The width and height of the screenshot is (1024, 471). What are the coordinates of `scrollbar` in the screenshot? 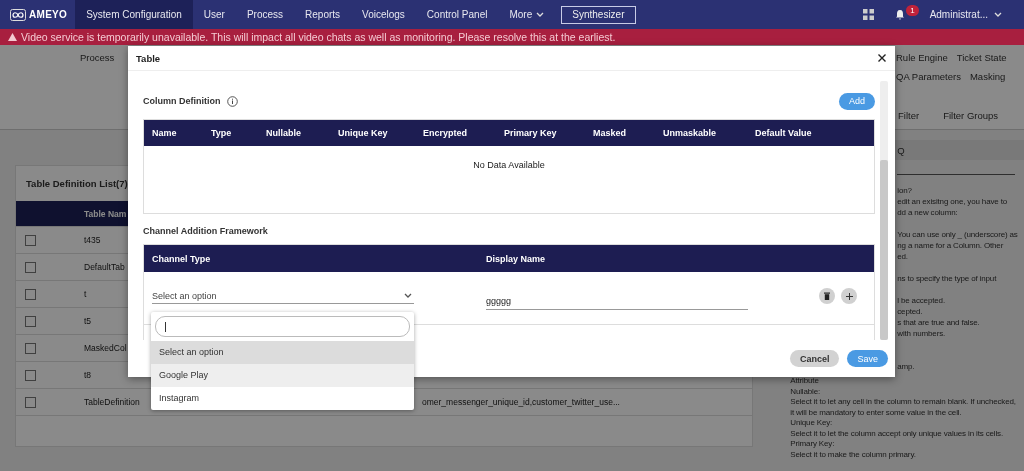 It's located at (884, 210).